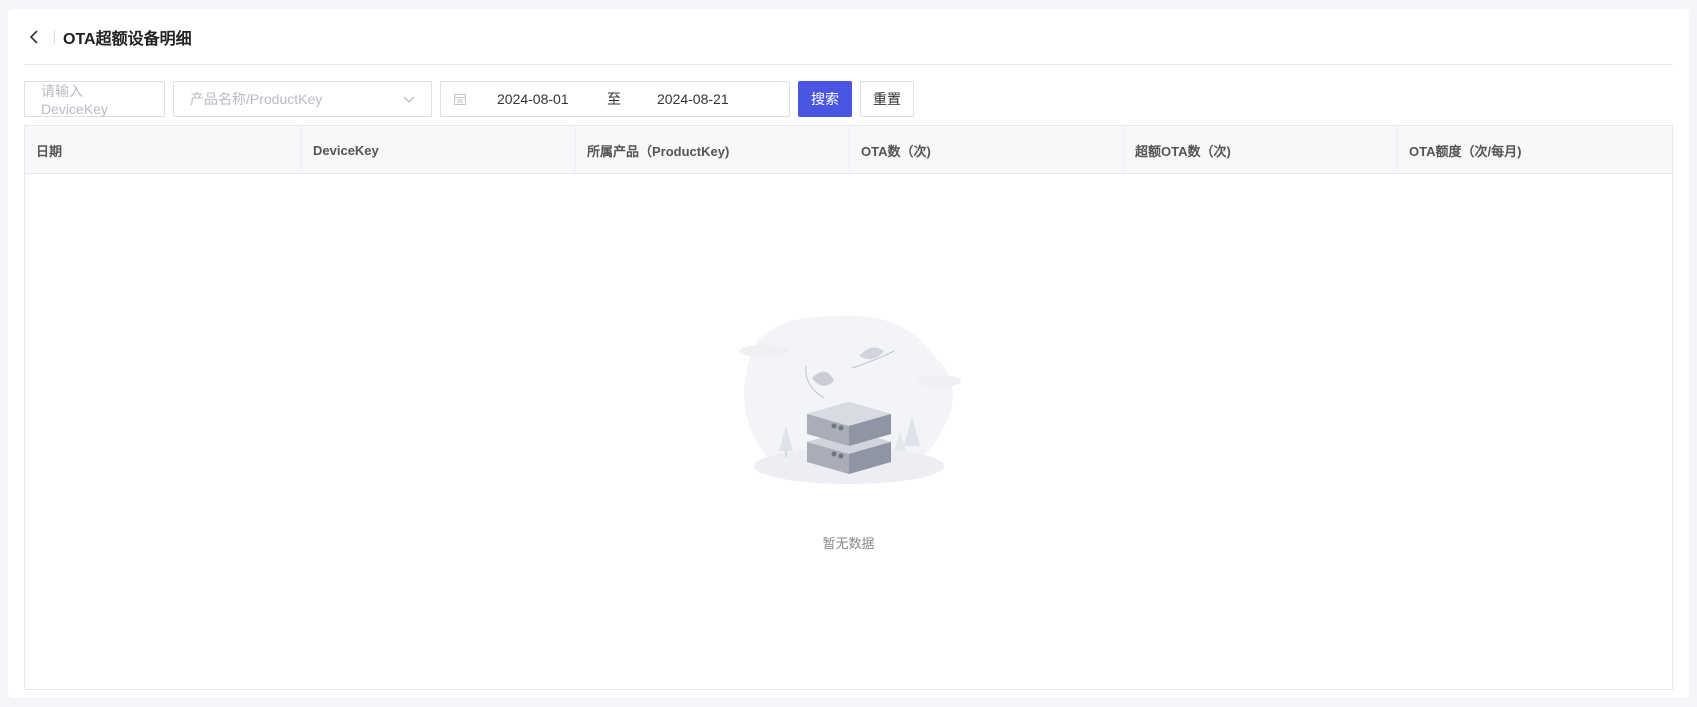 This screenshot has width=1697, height=707. Describe the element at coordinates (713, 150) in the screenshot. I see `column-header-product: 所属产品（ProductKey)` at that location.